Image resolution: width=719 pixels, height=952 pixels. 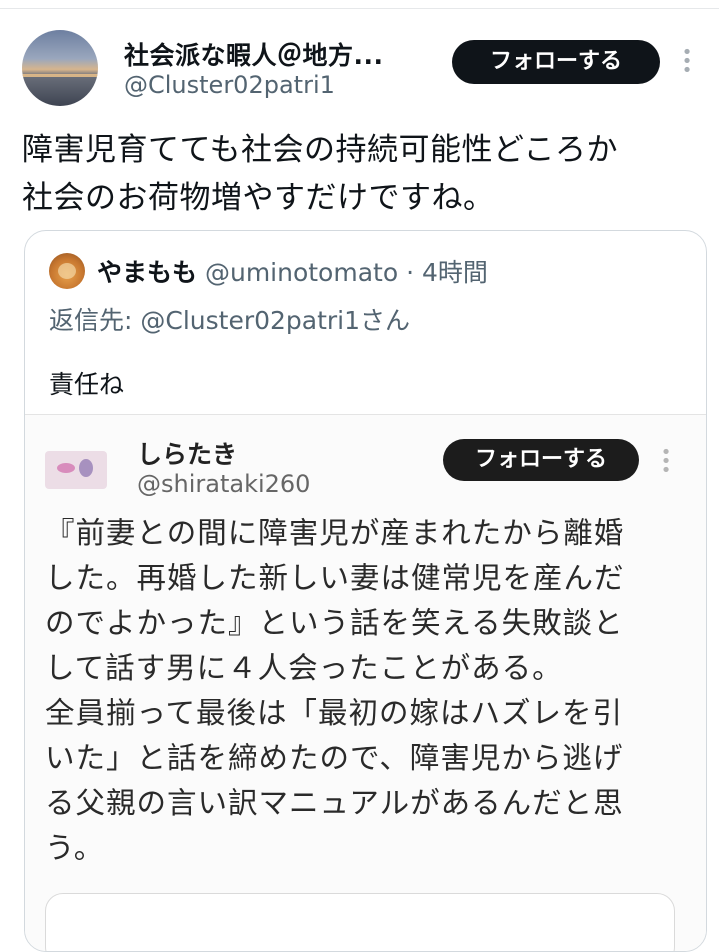 What do you see at coordinates (454, 272) in the screenshot?
I see `quote-time: 4時間` at bounding box center [454, 272].